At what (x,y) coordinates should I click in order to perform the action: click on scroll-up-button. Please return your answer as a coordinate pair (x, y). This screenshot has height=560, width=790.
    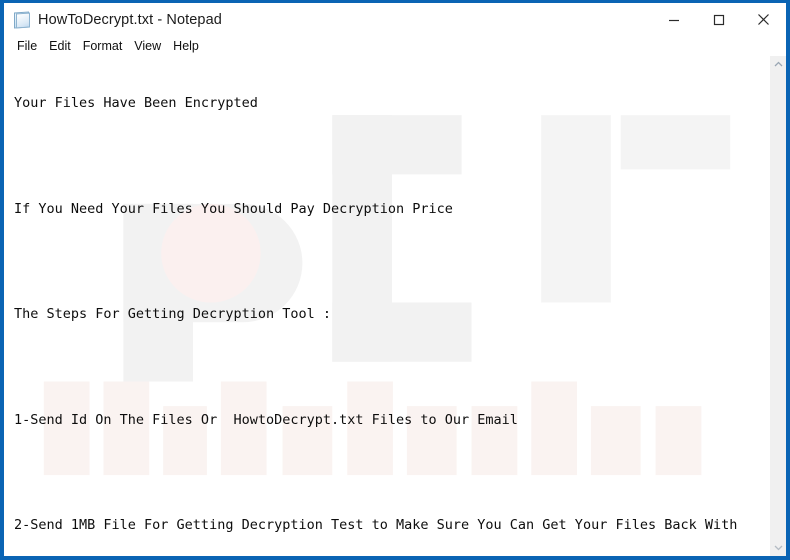
    Looking at the image, I should click on (778, 64).